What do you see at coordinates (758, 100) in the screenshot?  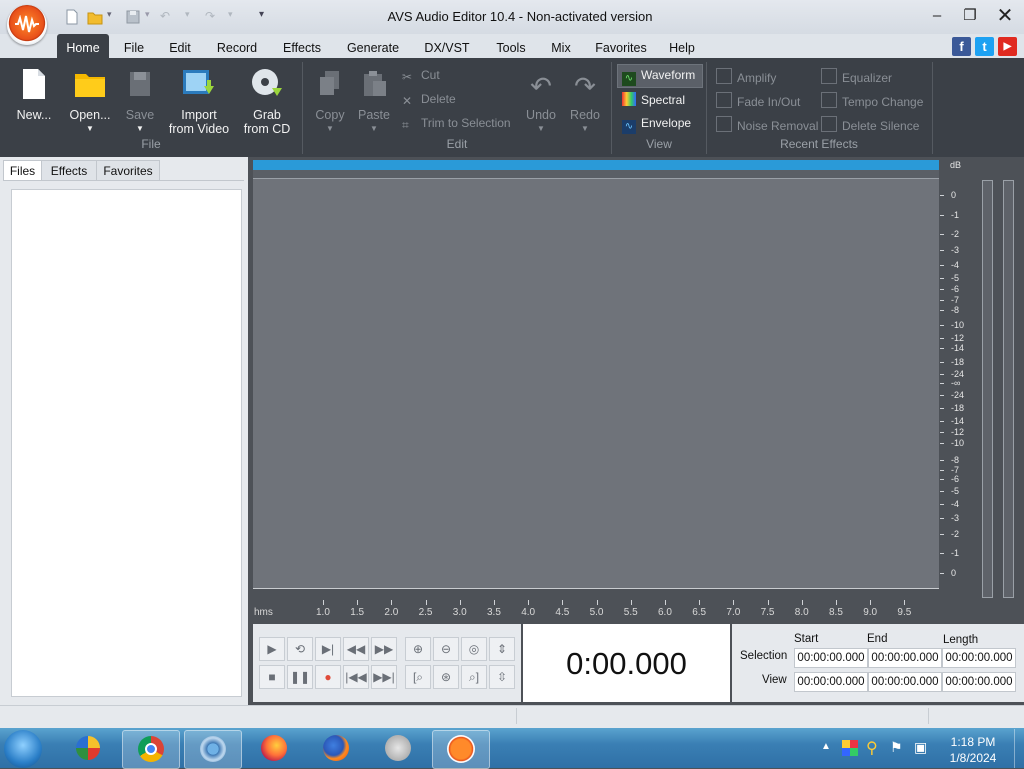 I see `fade-in-out-button: Fade In/Out` at bounding box center [758, 100].